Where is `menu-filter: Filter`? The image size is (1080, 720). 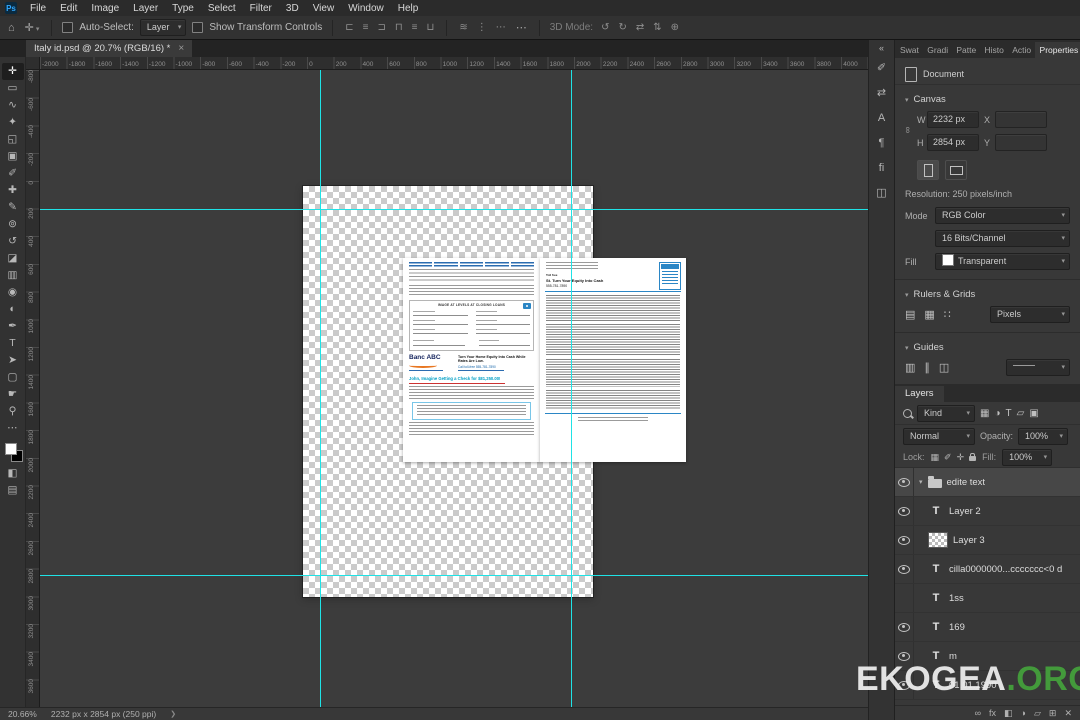
menu-filter: Filter is located at coordinates (261, 8).